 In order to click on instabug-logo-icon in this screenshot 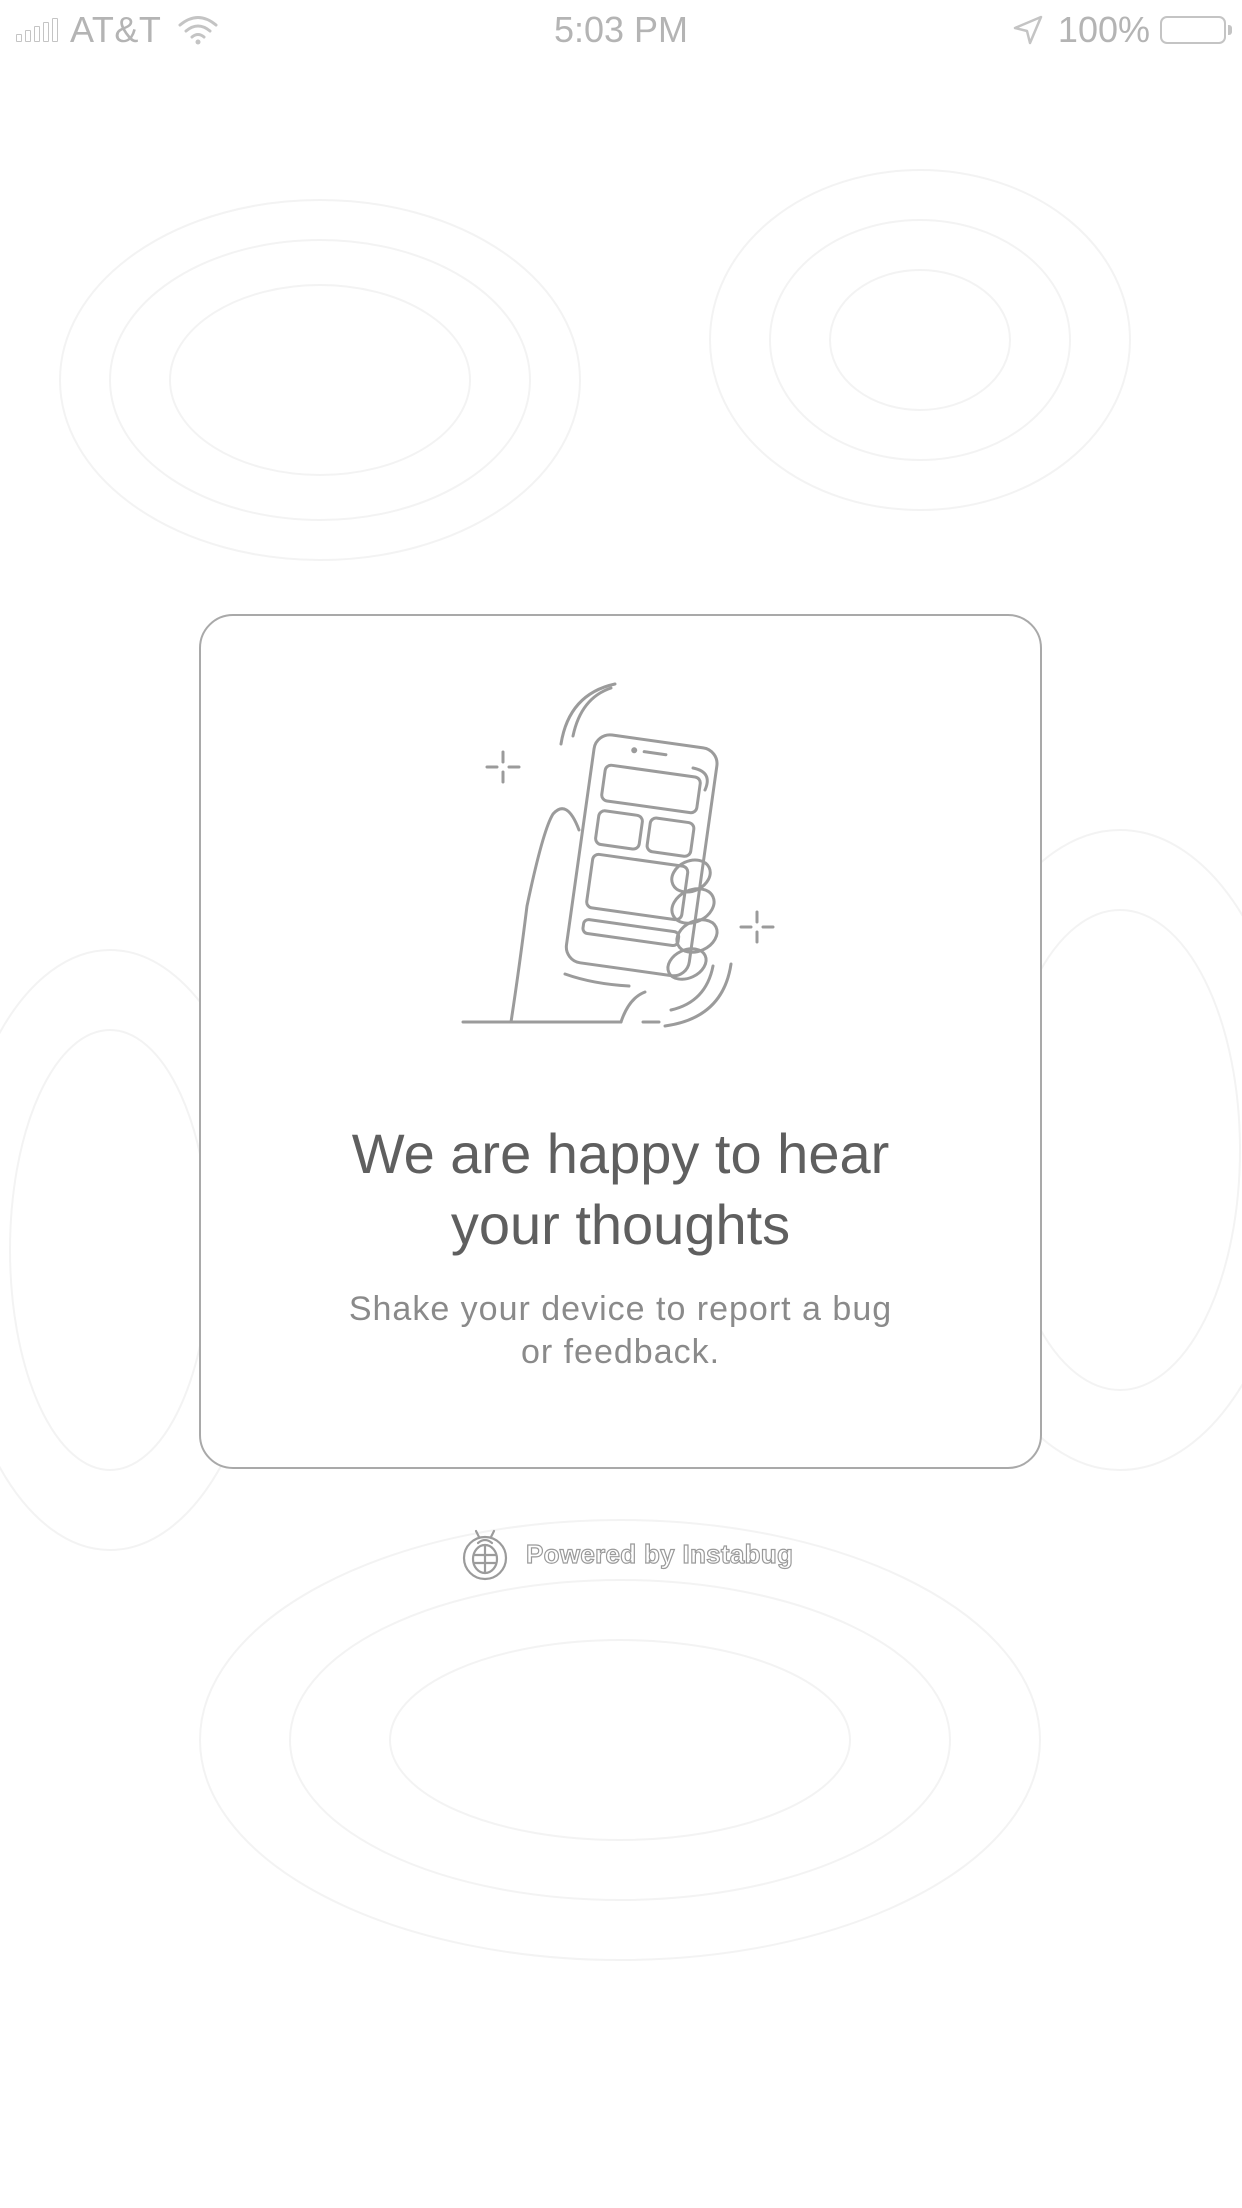, I will do `click(485, 1555)`.